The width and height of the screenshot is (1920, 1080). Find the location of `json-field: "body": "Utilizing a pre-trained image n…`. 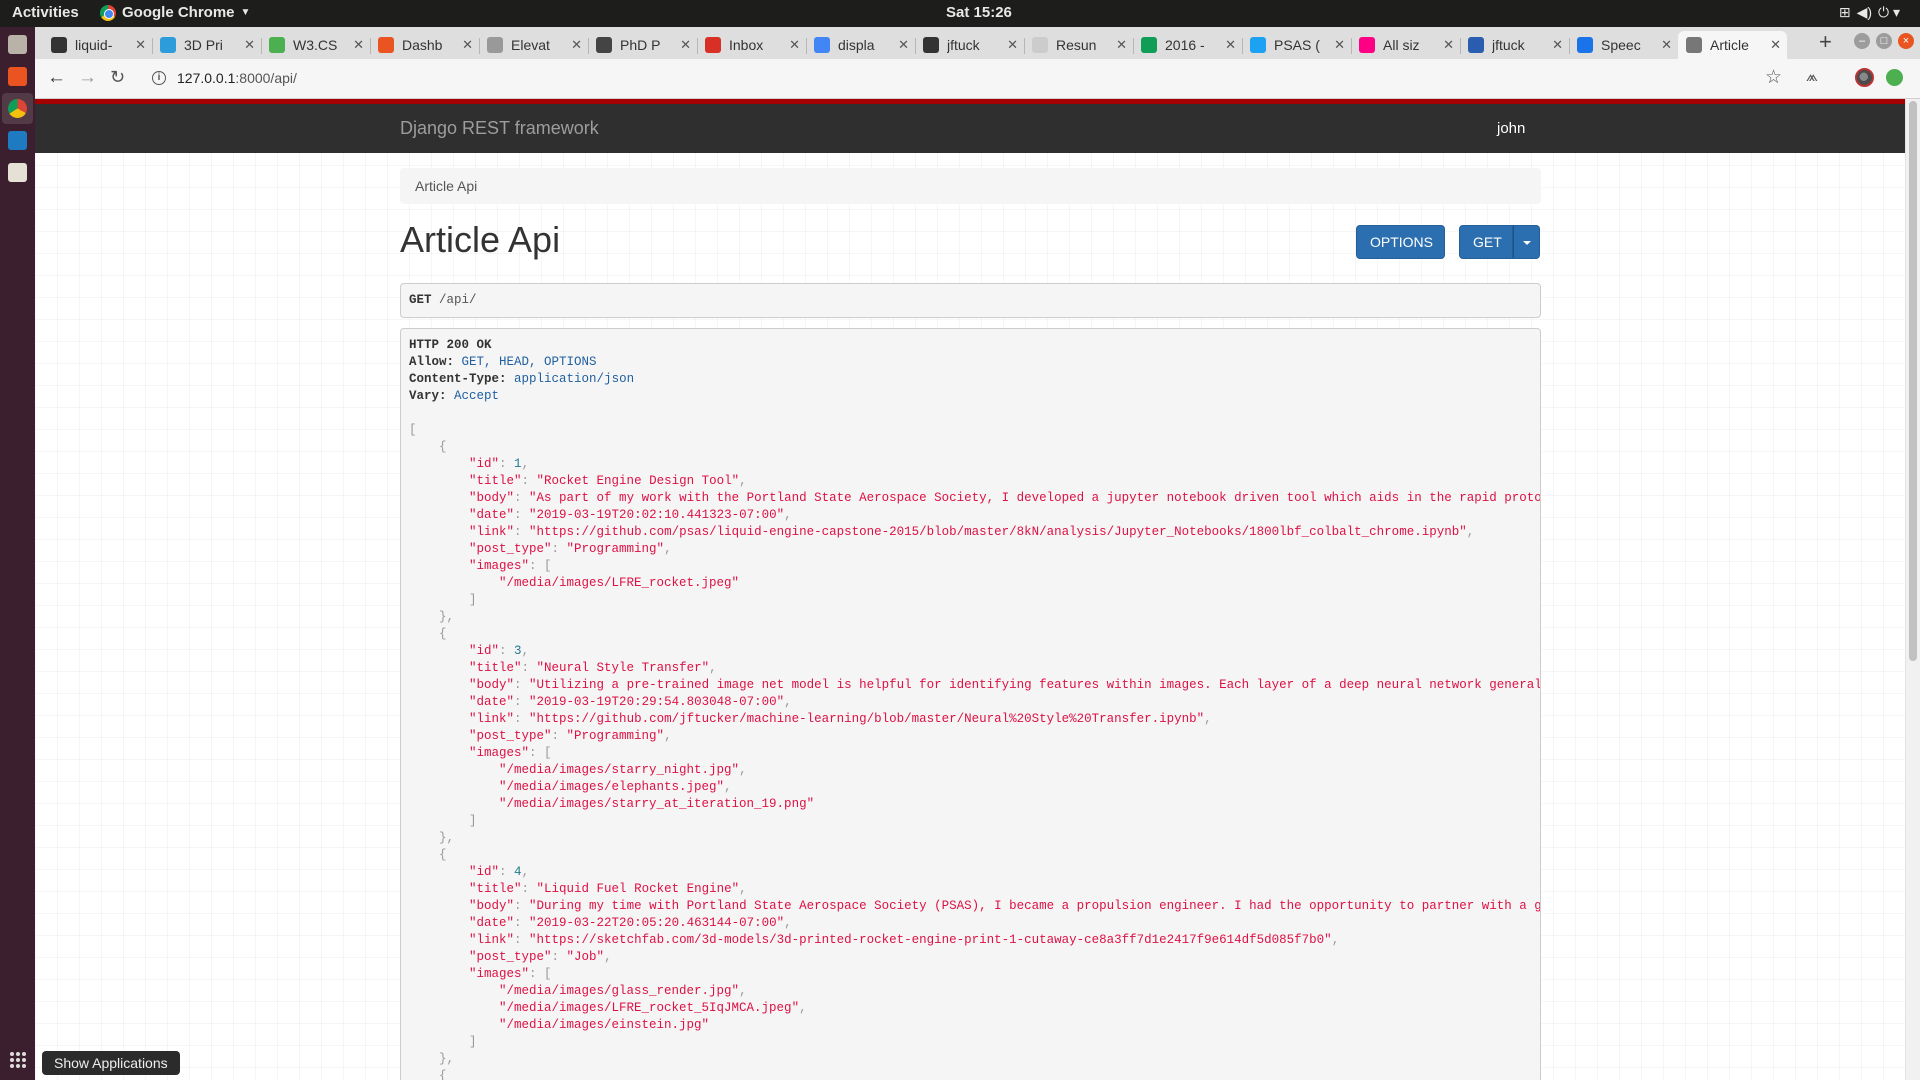

json-field: "body": "Utilizing a pre-trained image n… is located at coordinates (974, 685).